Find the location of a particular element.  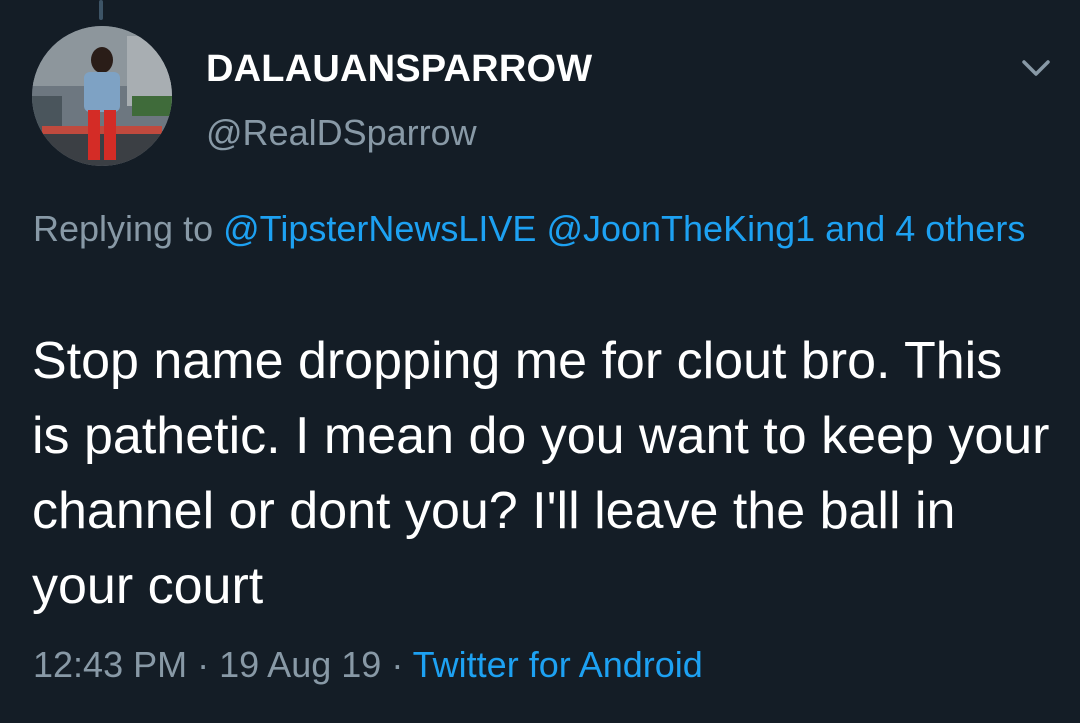

display-name: DALAUANSPARROW is located at coordinates (399, 69).